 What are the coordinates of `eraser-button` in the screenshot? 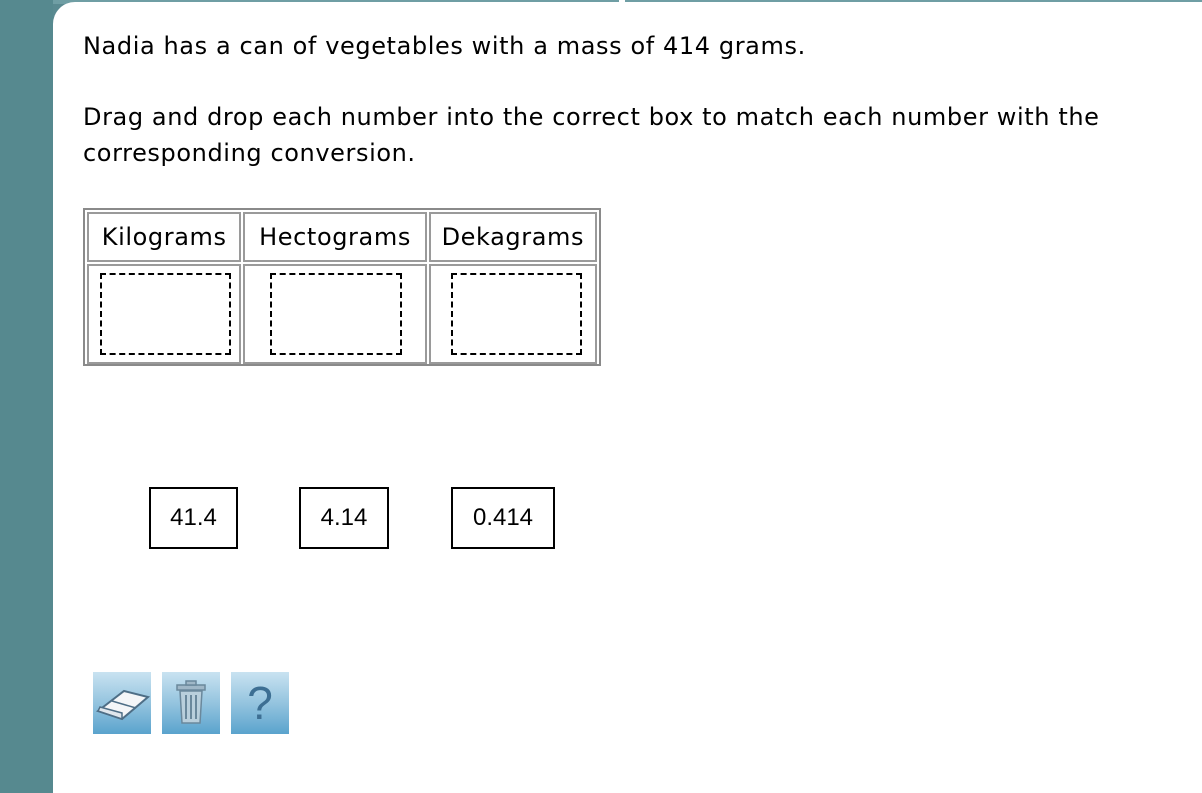 It's located at (122, 703).